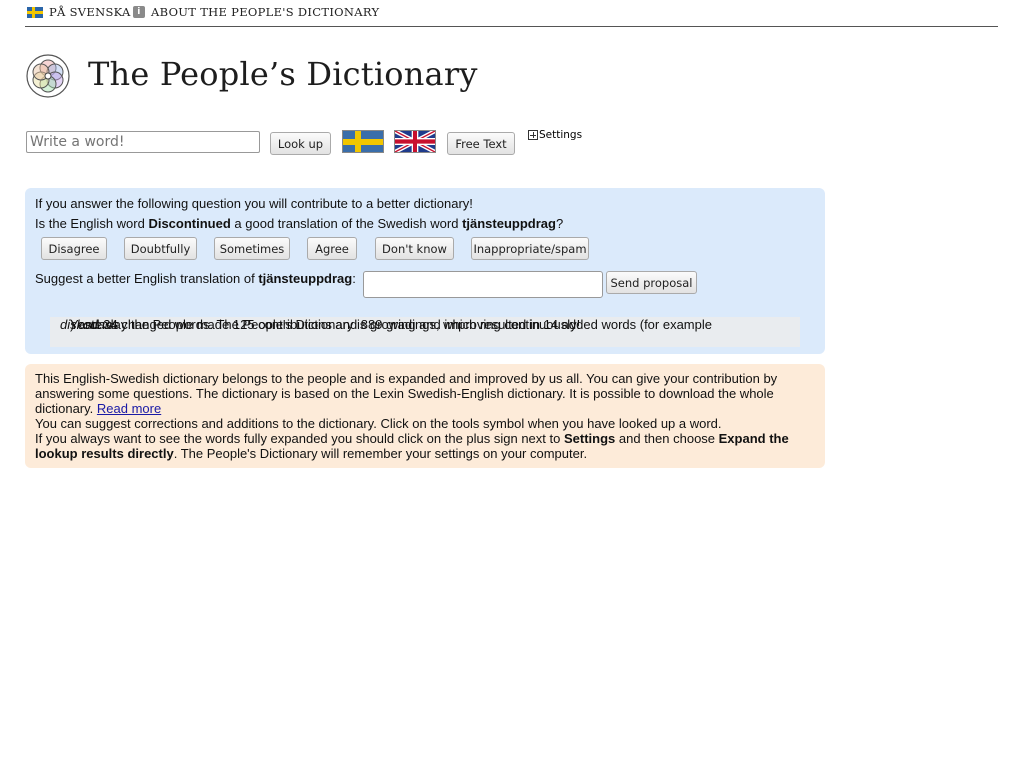 This screenshot has width=1024, height=768. Describe the element at coordinates (252, 248) in the screenshot. I see `grade-sometimes-button: Sometimes` at that location.